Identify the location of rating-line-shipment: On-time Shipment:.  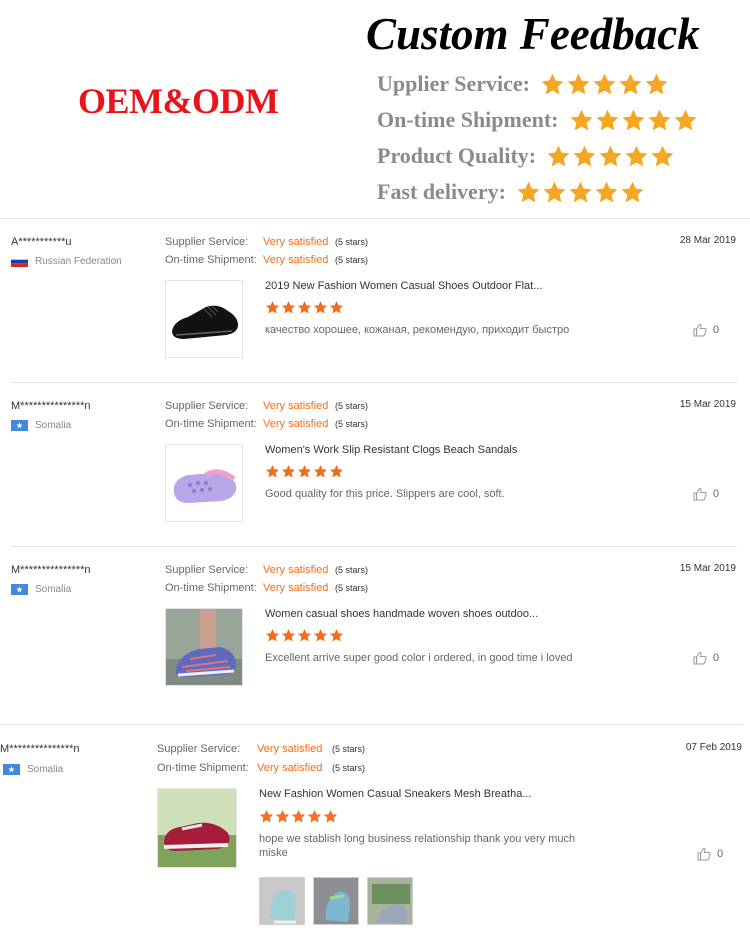
(537, 120).